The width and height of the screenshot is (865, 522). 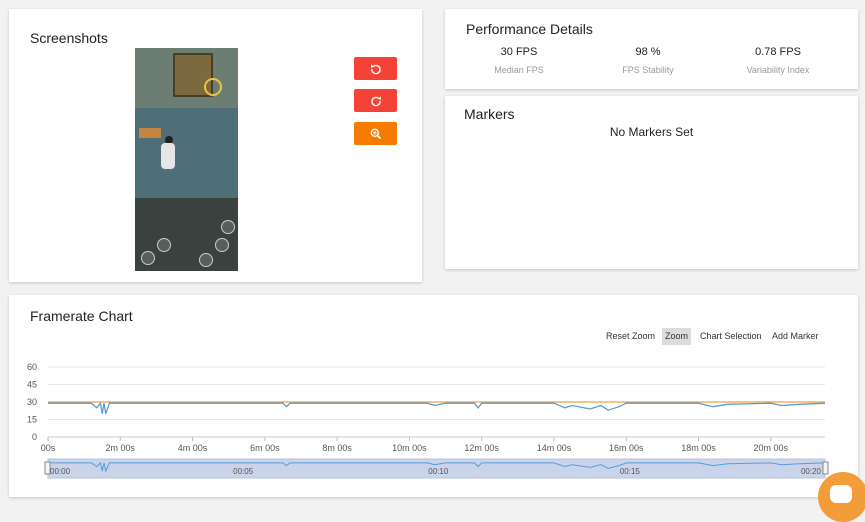 I want to click on x-tick-label: 18m 00s, so click(x=698, y=448).